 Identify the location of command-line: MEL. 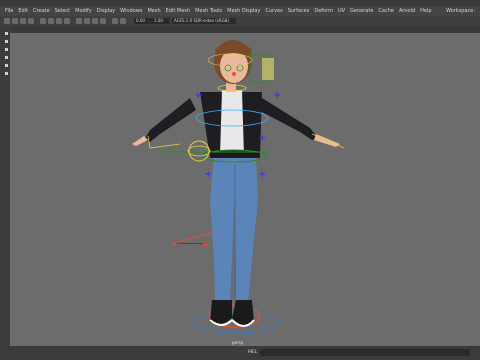
(240, 353).